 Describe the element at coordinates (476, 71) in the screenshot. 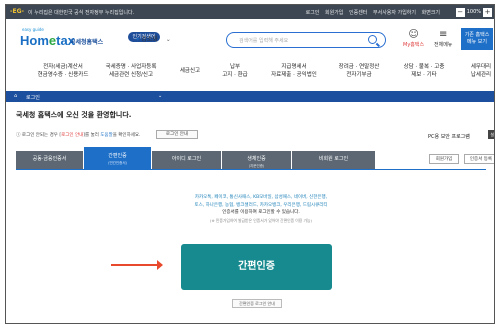

I see `nav-item-tax-agent: 세무대리 납세관리` at that location.